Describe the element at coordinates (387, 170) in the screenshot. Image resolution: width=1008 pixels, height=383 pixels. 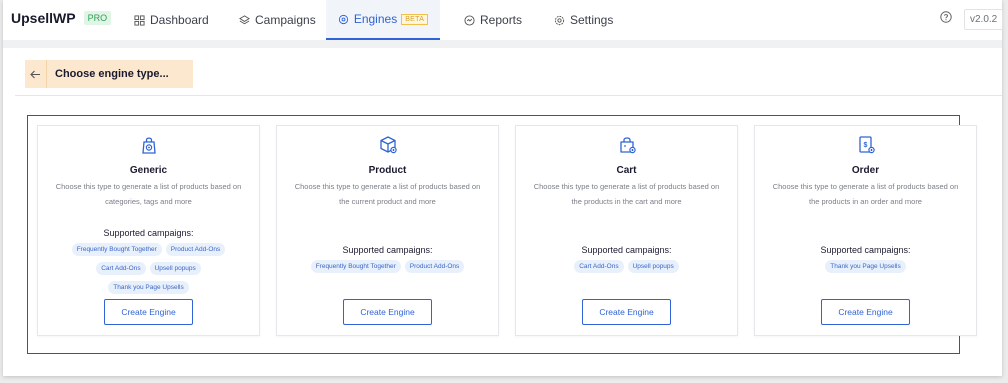
I see `card-title: Product` at that location.